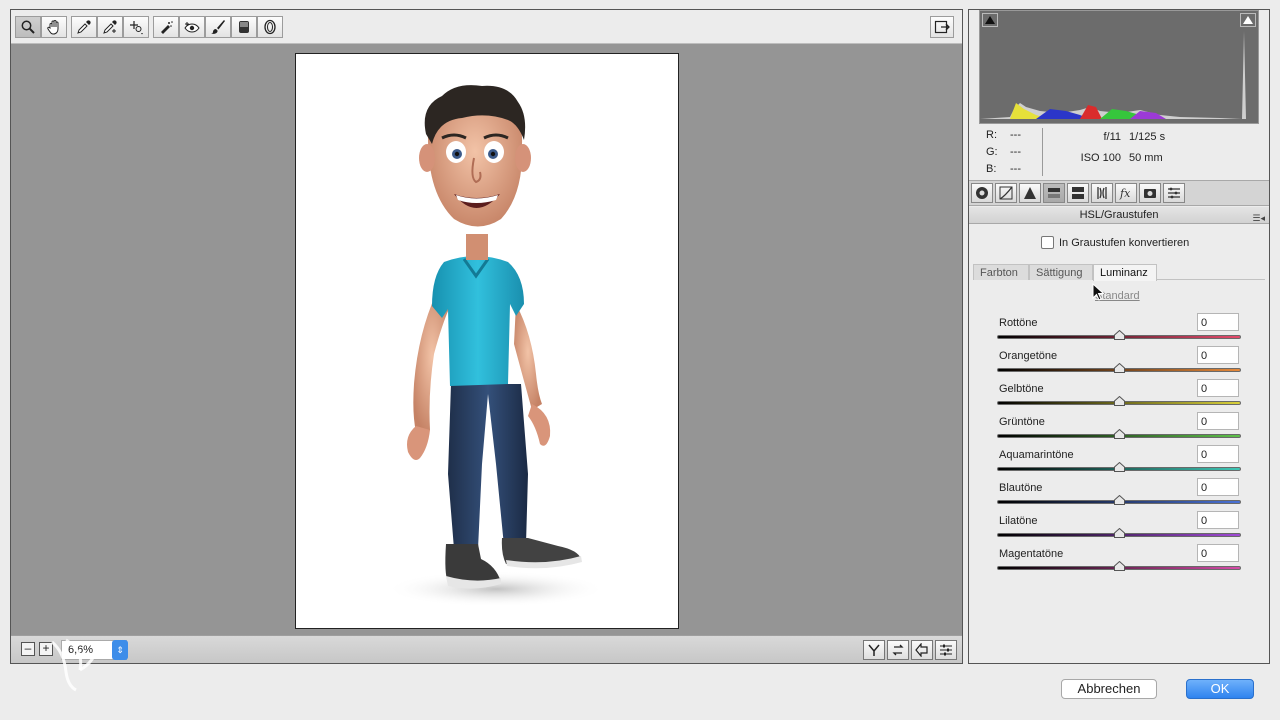 The height and width of the screenshot is (720, 1280). I want to click on tab-effects: fx, so click(1126, 193).